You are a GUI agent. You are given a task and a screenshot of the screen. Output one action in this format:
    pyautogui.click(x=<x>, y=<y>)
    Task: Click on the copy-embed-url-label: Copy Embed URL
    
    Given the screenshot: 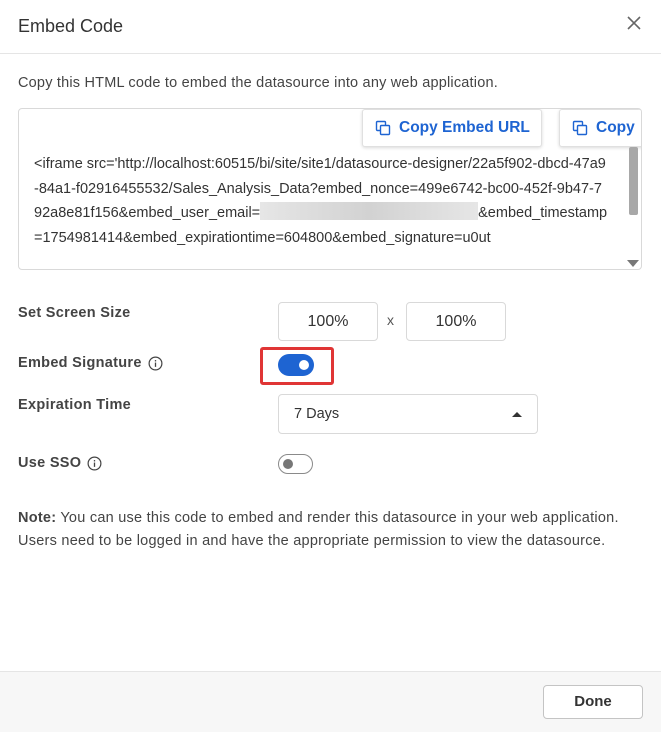 What is the action you would take?
    pyautogui.click(x=464, y=127)
    